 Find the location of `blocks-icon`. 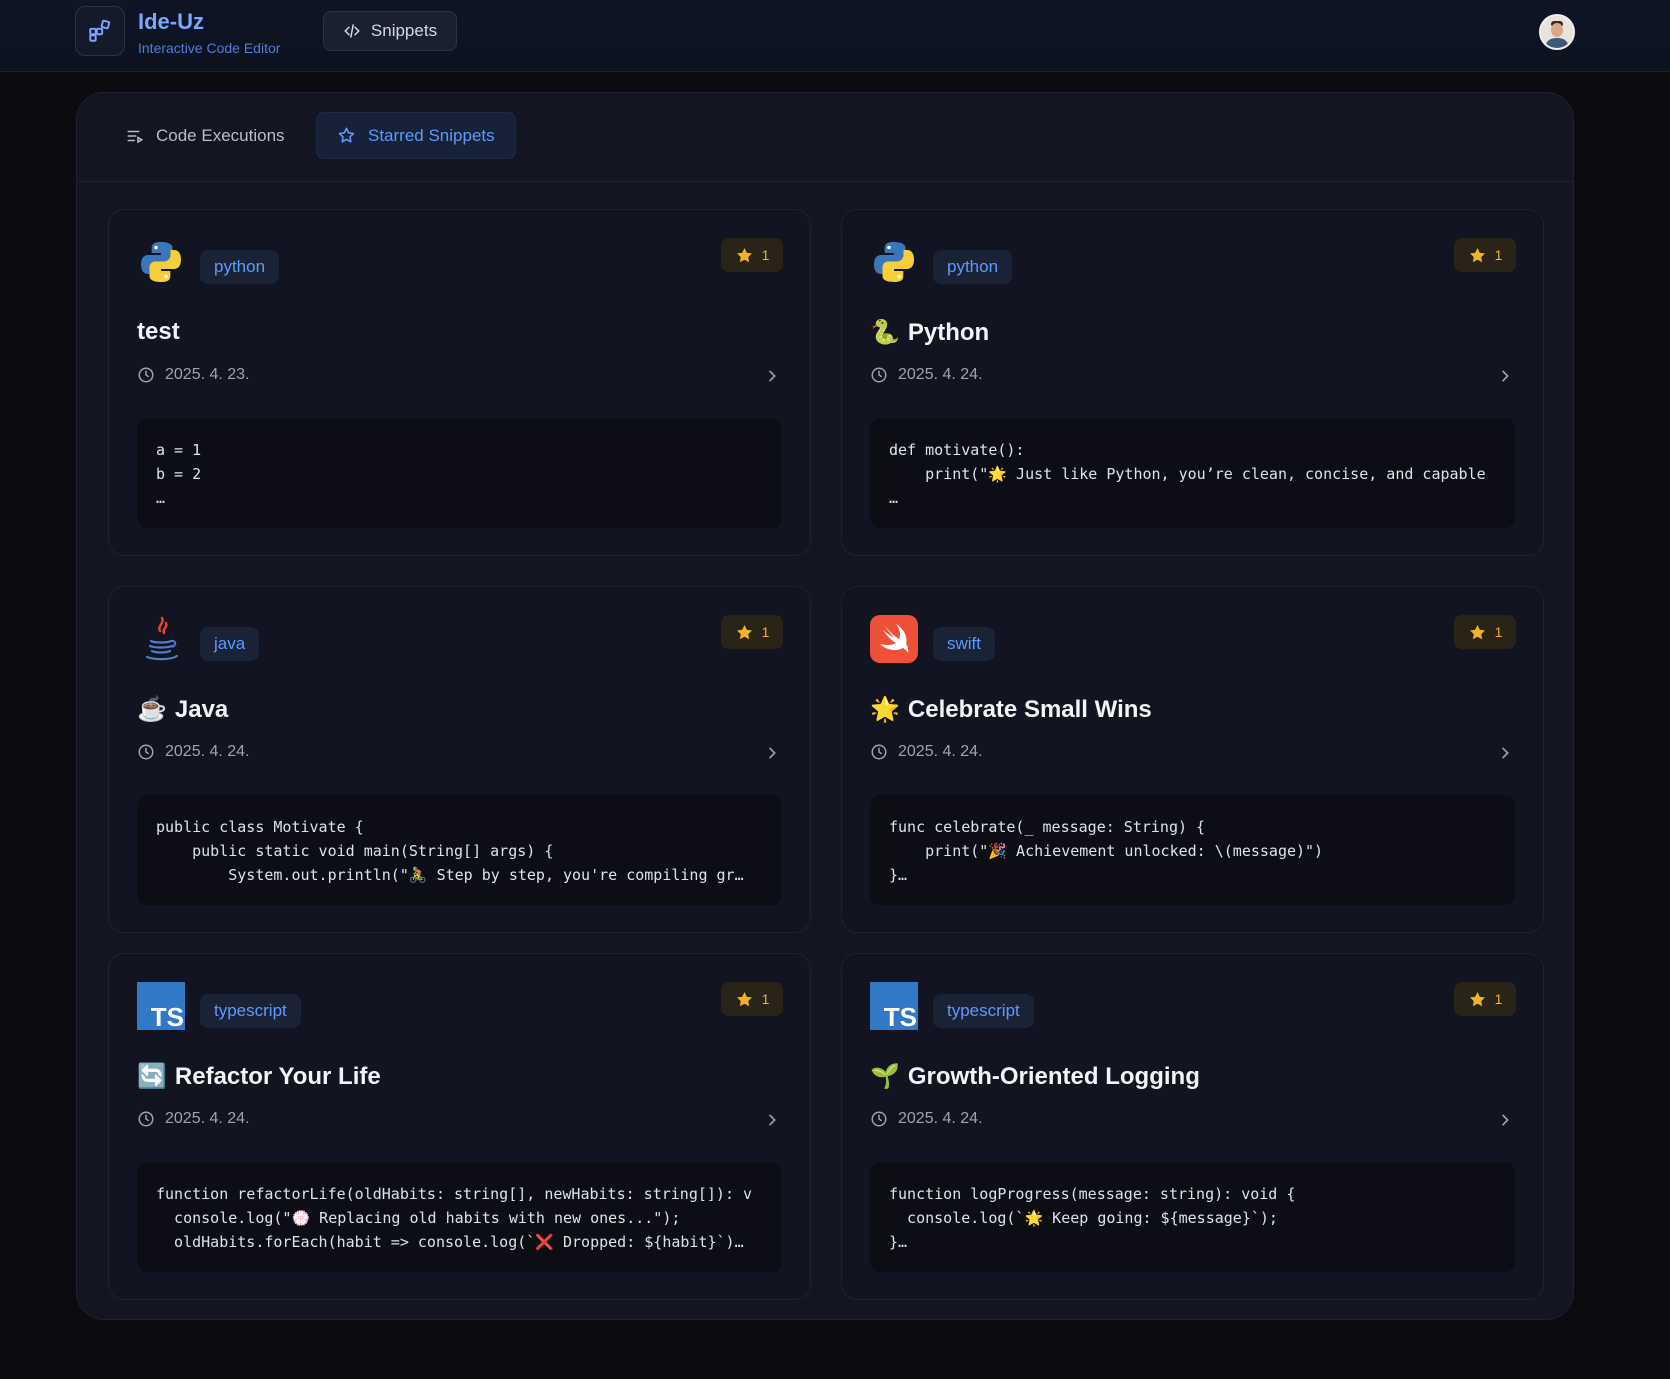

blocks-icon is located at coordinates (100, 30).